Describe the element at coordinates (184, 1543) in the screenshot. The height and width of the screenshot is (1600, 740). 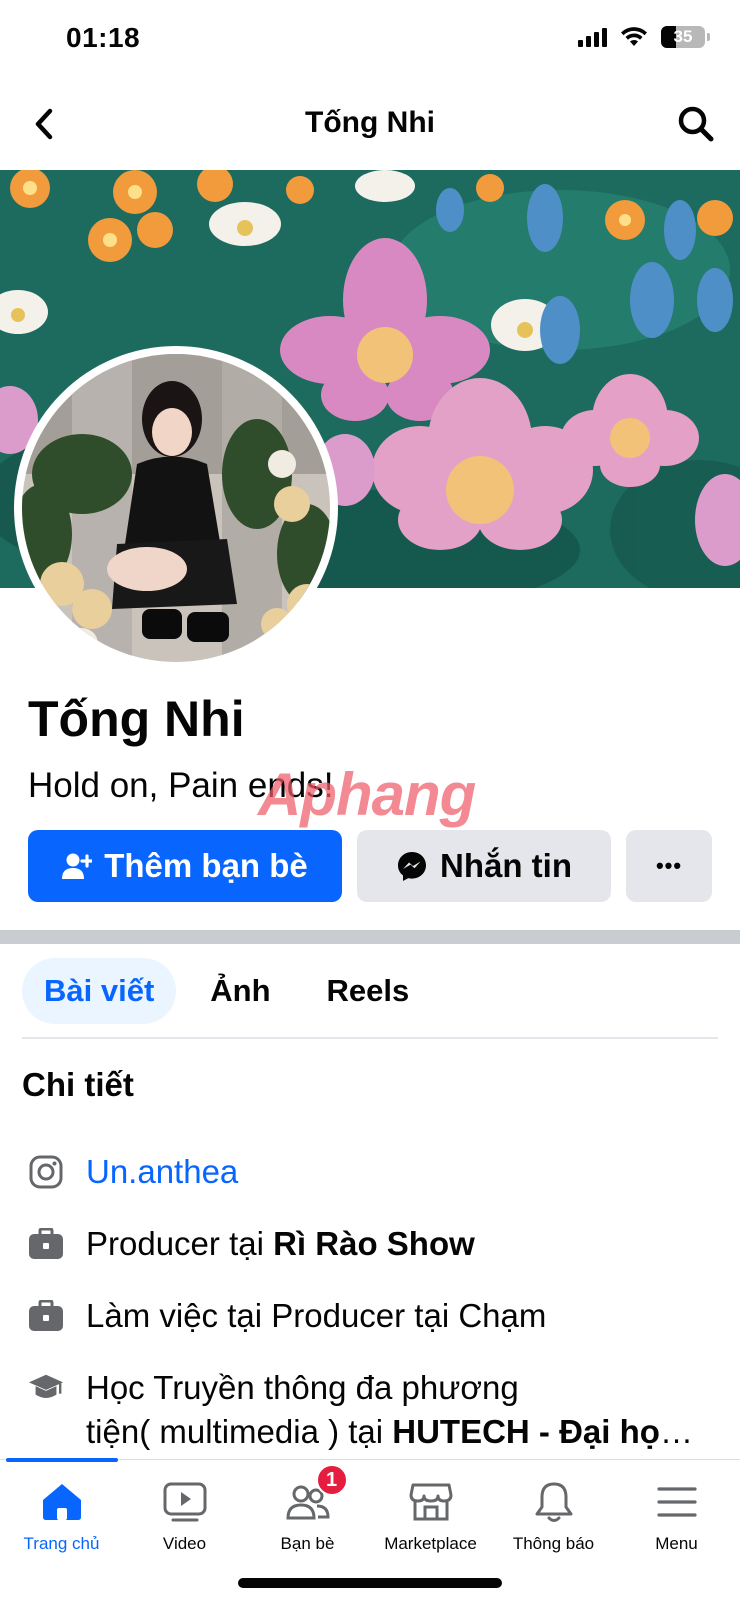
I see `nav-video-label: Video` at that location.